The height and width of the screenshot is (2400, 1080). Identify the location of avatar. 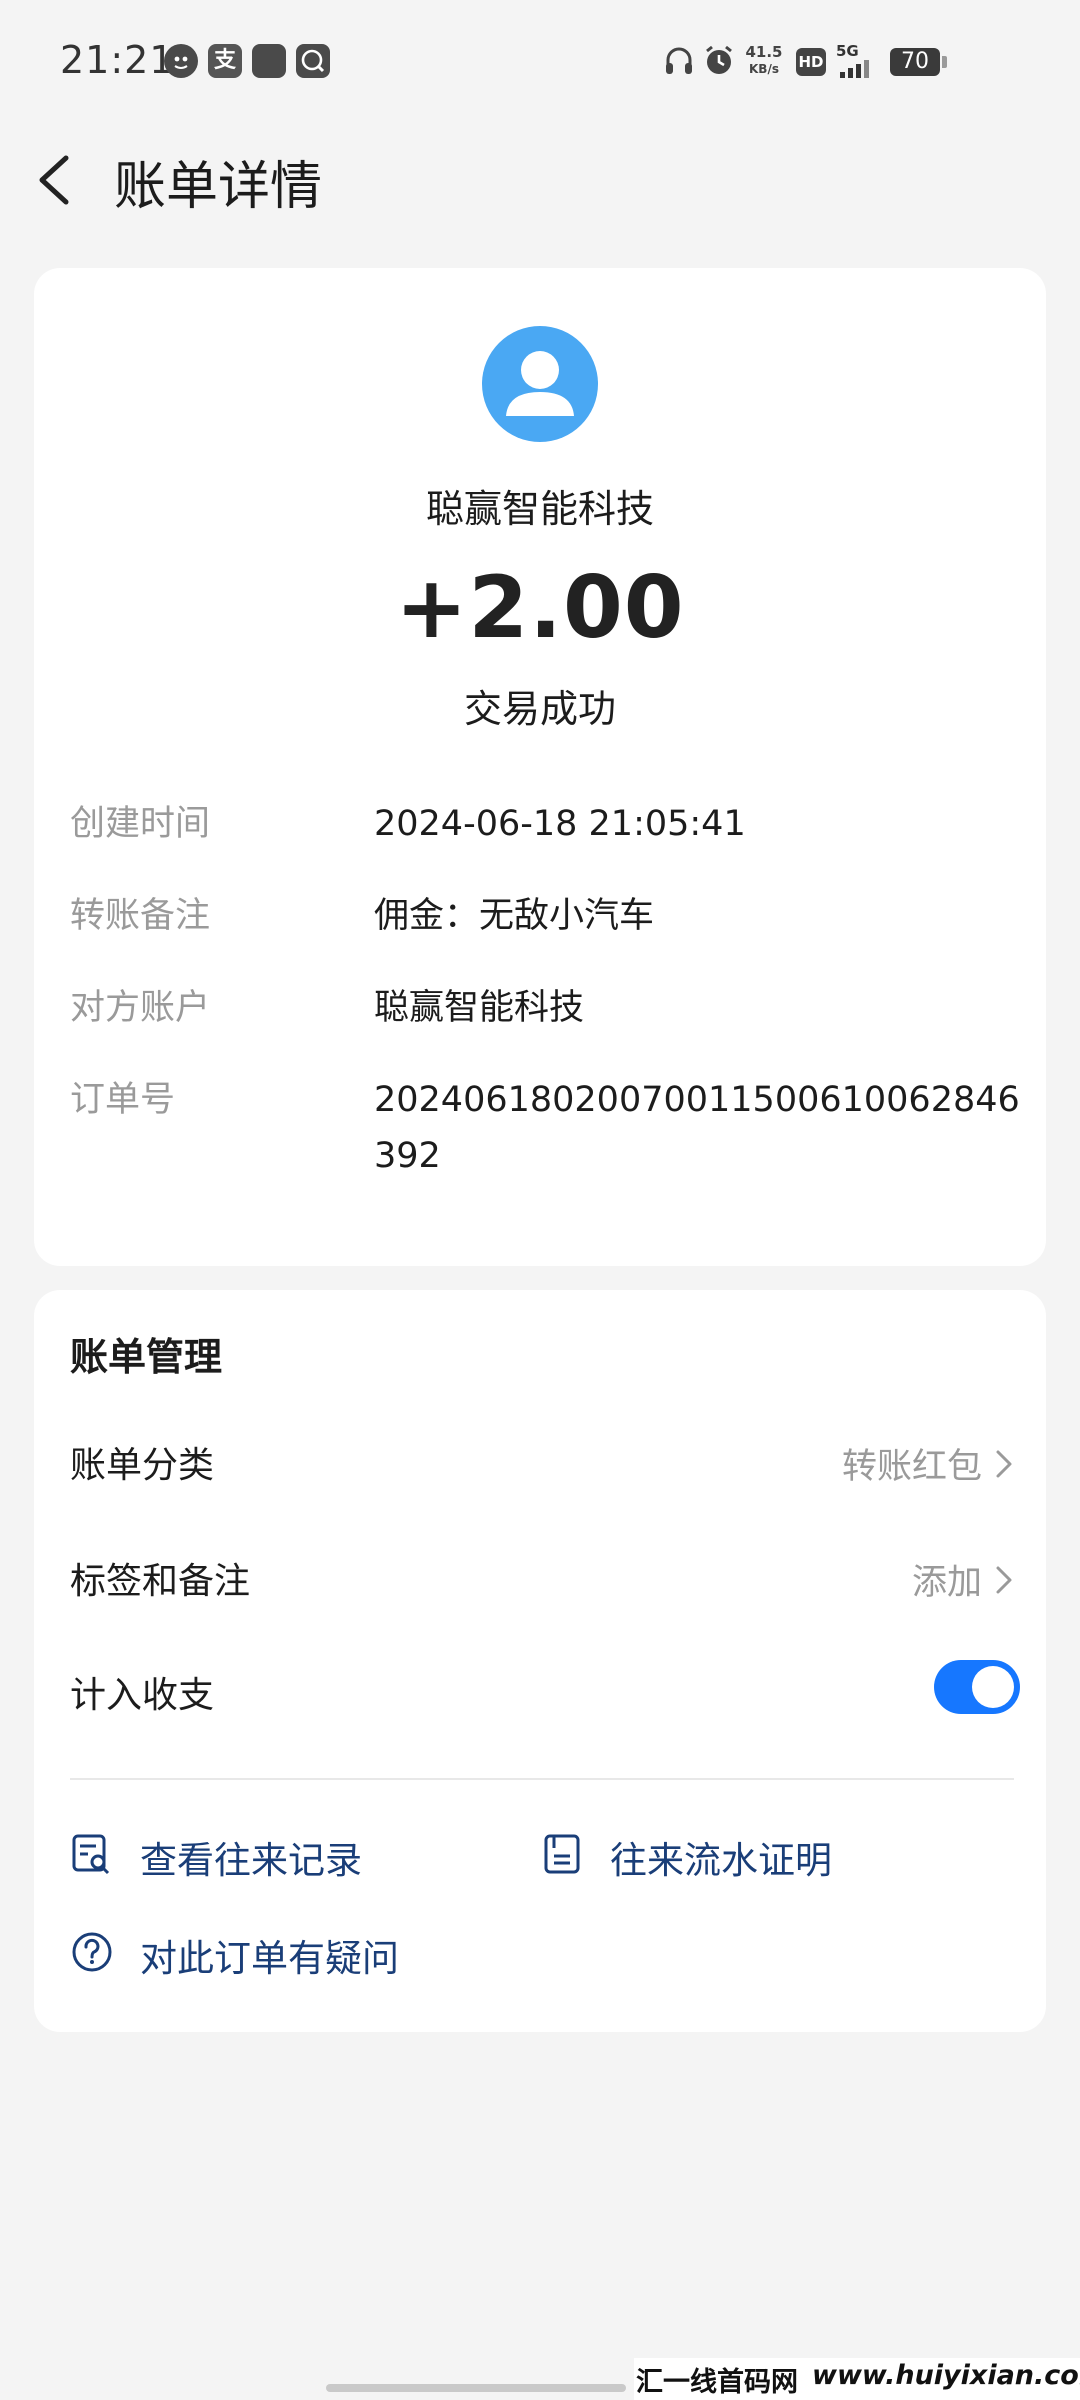
(540, 384).